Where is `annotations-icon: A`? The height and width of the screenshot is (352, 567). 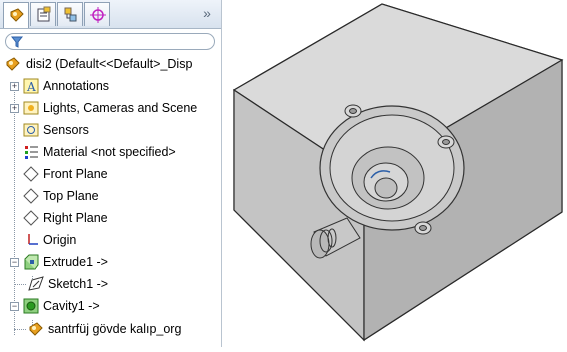 annotations-icon: A is located at coordinates (31, 86).